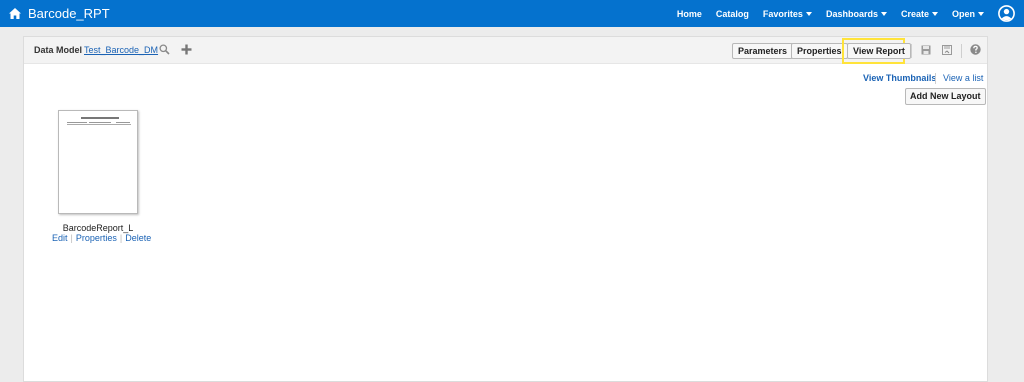 Image resolution: width=1024 pixels, height=382 pixels. Describe the element at coordinates (975, 49) in the screenshot. I see `help-icon` at that location.